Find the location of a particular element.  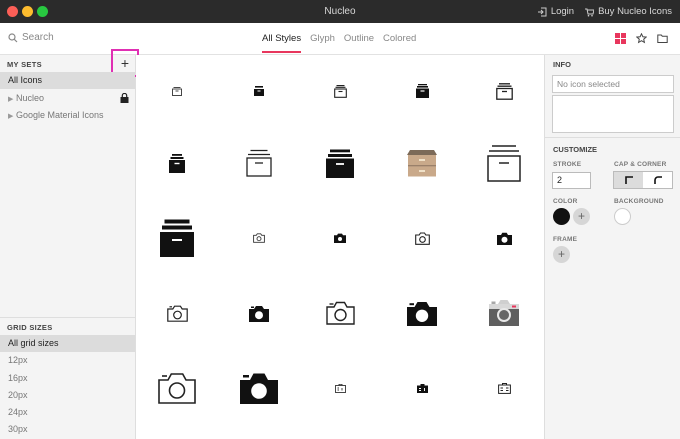

round-corner-button is located at coordinates (657, 180).